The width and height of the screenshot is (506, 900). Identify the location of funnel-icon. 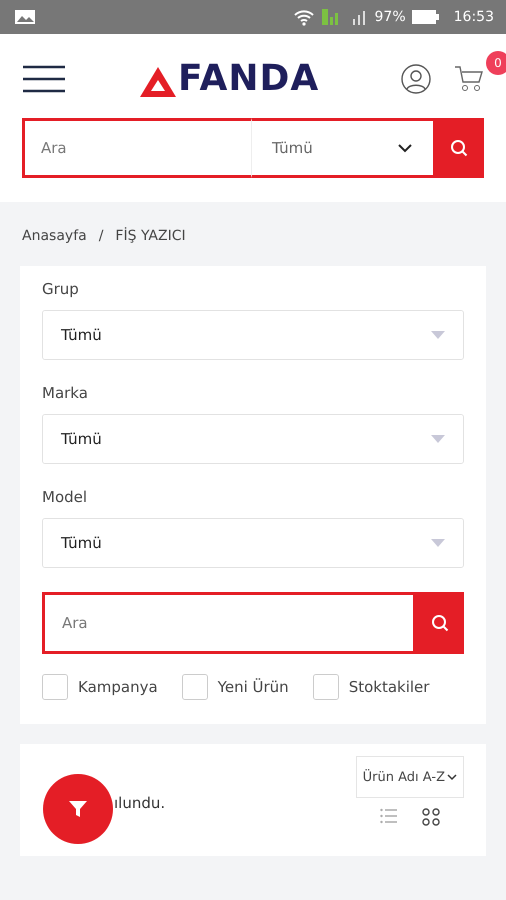
(78, 809).